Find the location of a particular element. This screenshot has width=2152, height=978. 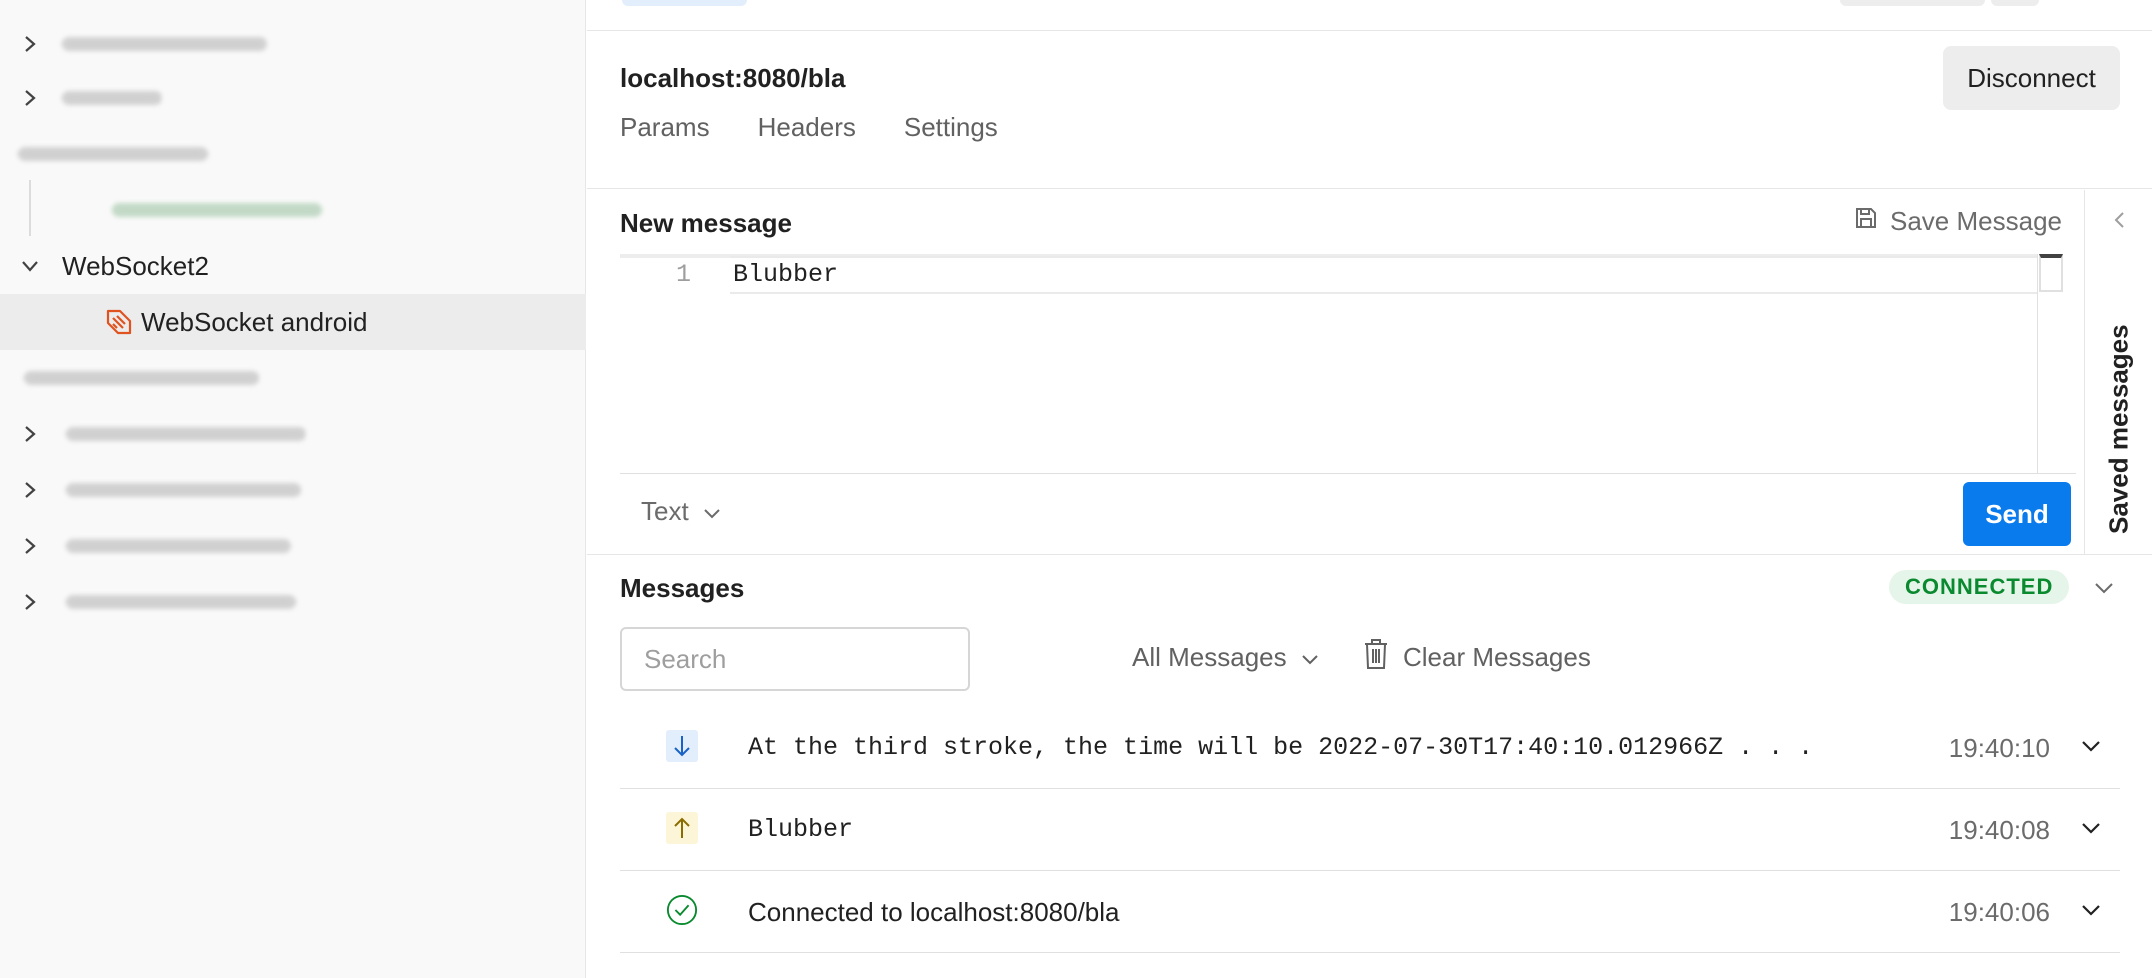

messages-search-input is located at coordinates (795, 659).